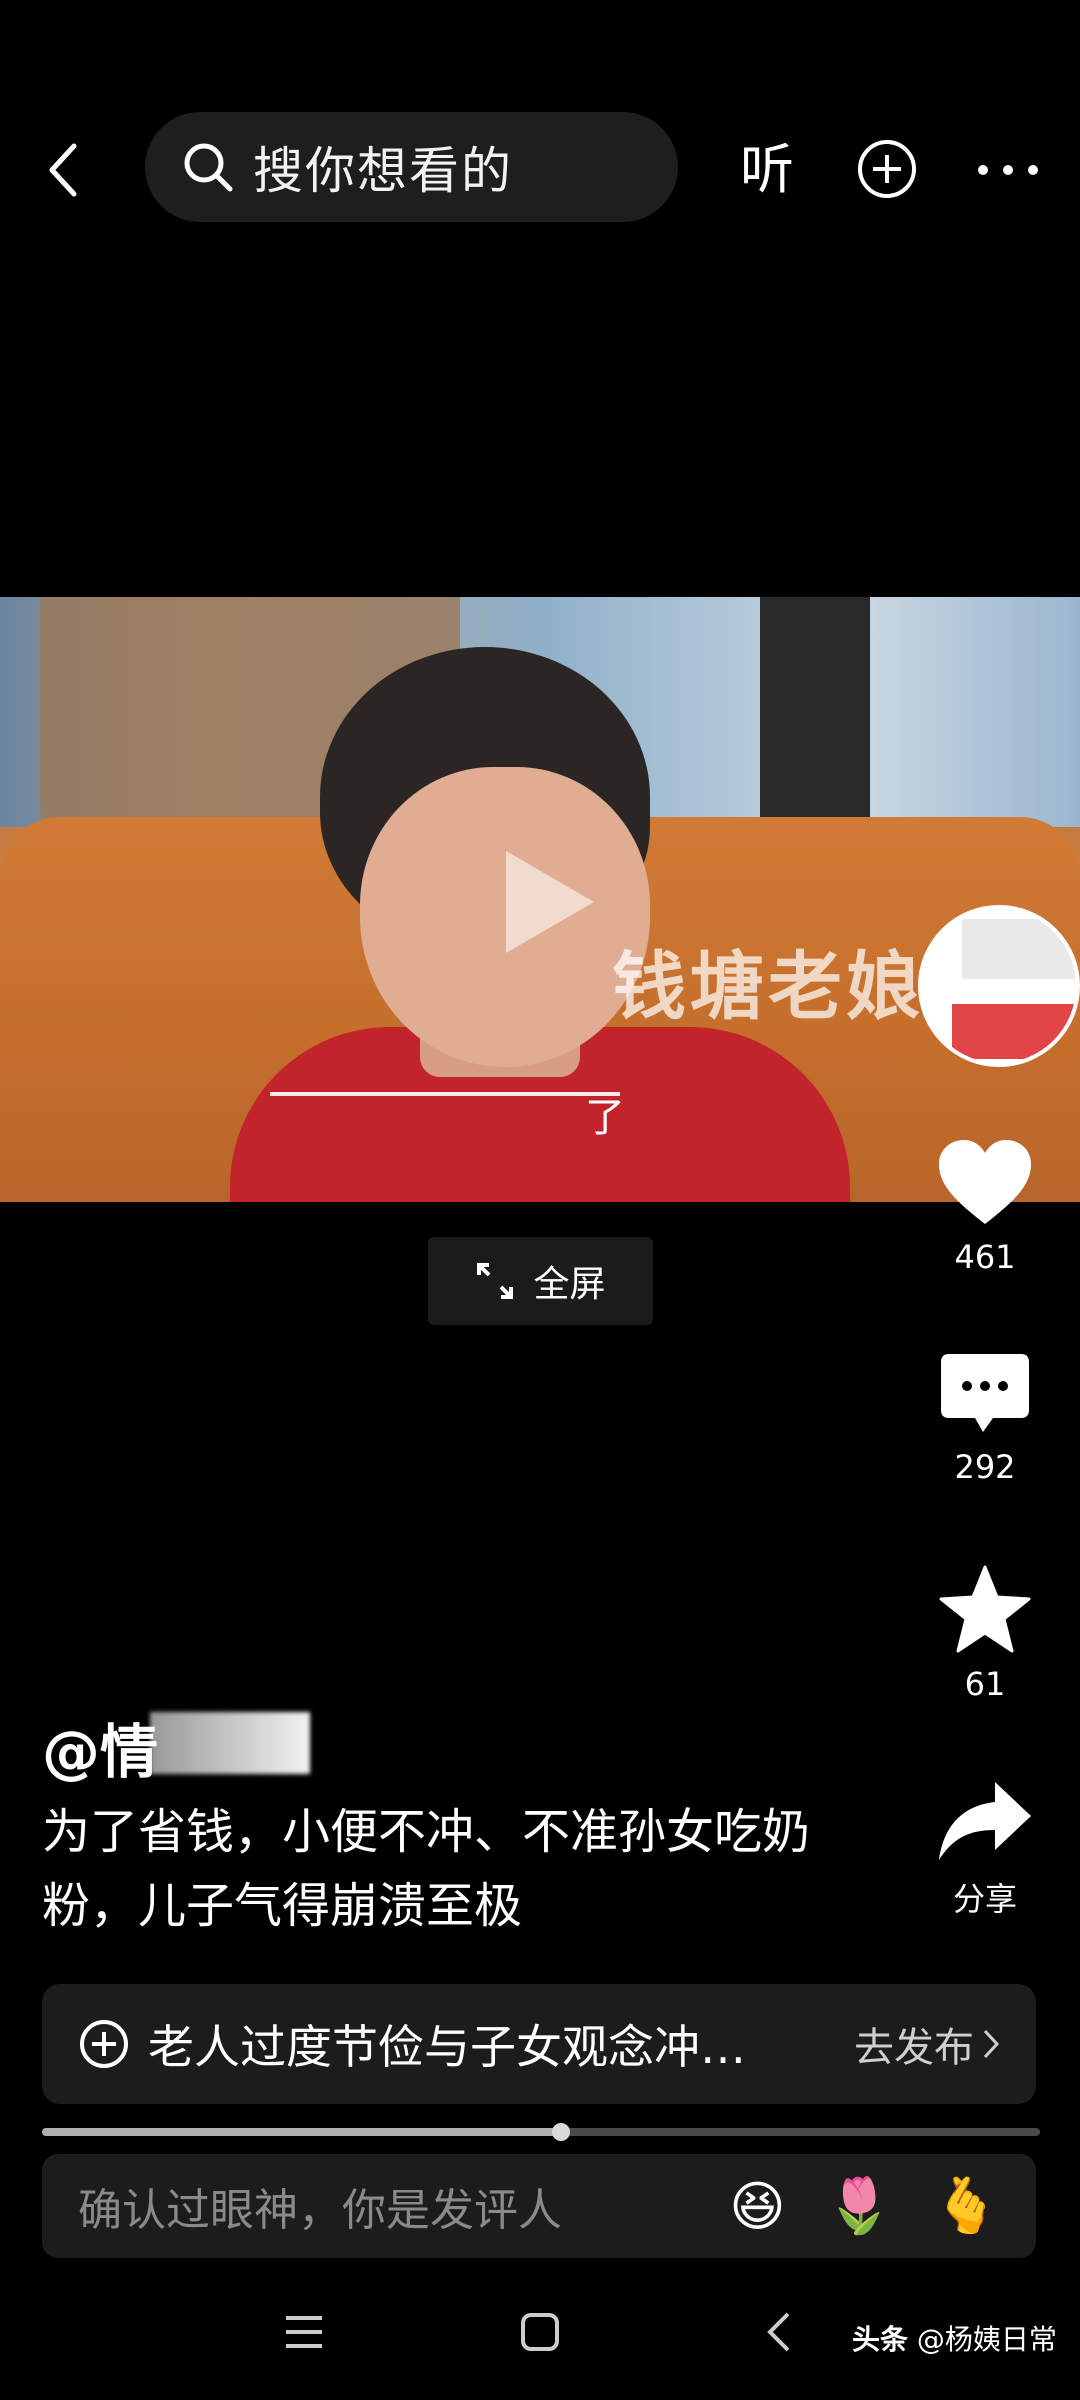 Image resolution: width=1080 pixels, height=2400 pixels. Describe the element at coordinates (230, 1743) in the screenshot. I see `author-name-blur` at that location.